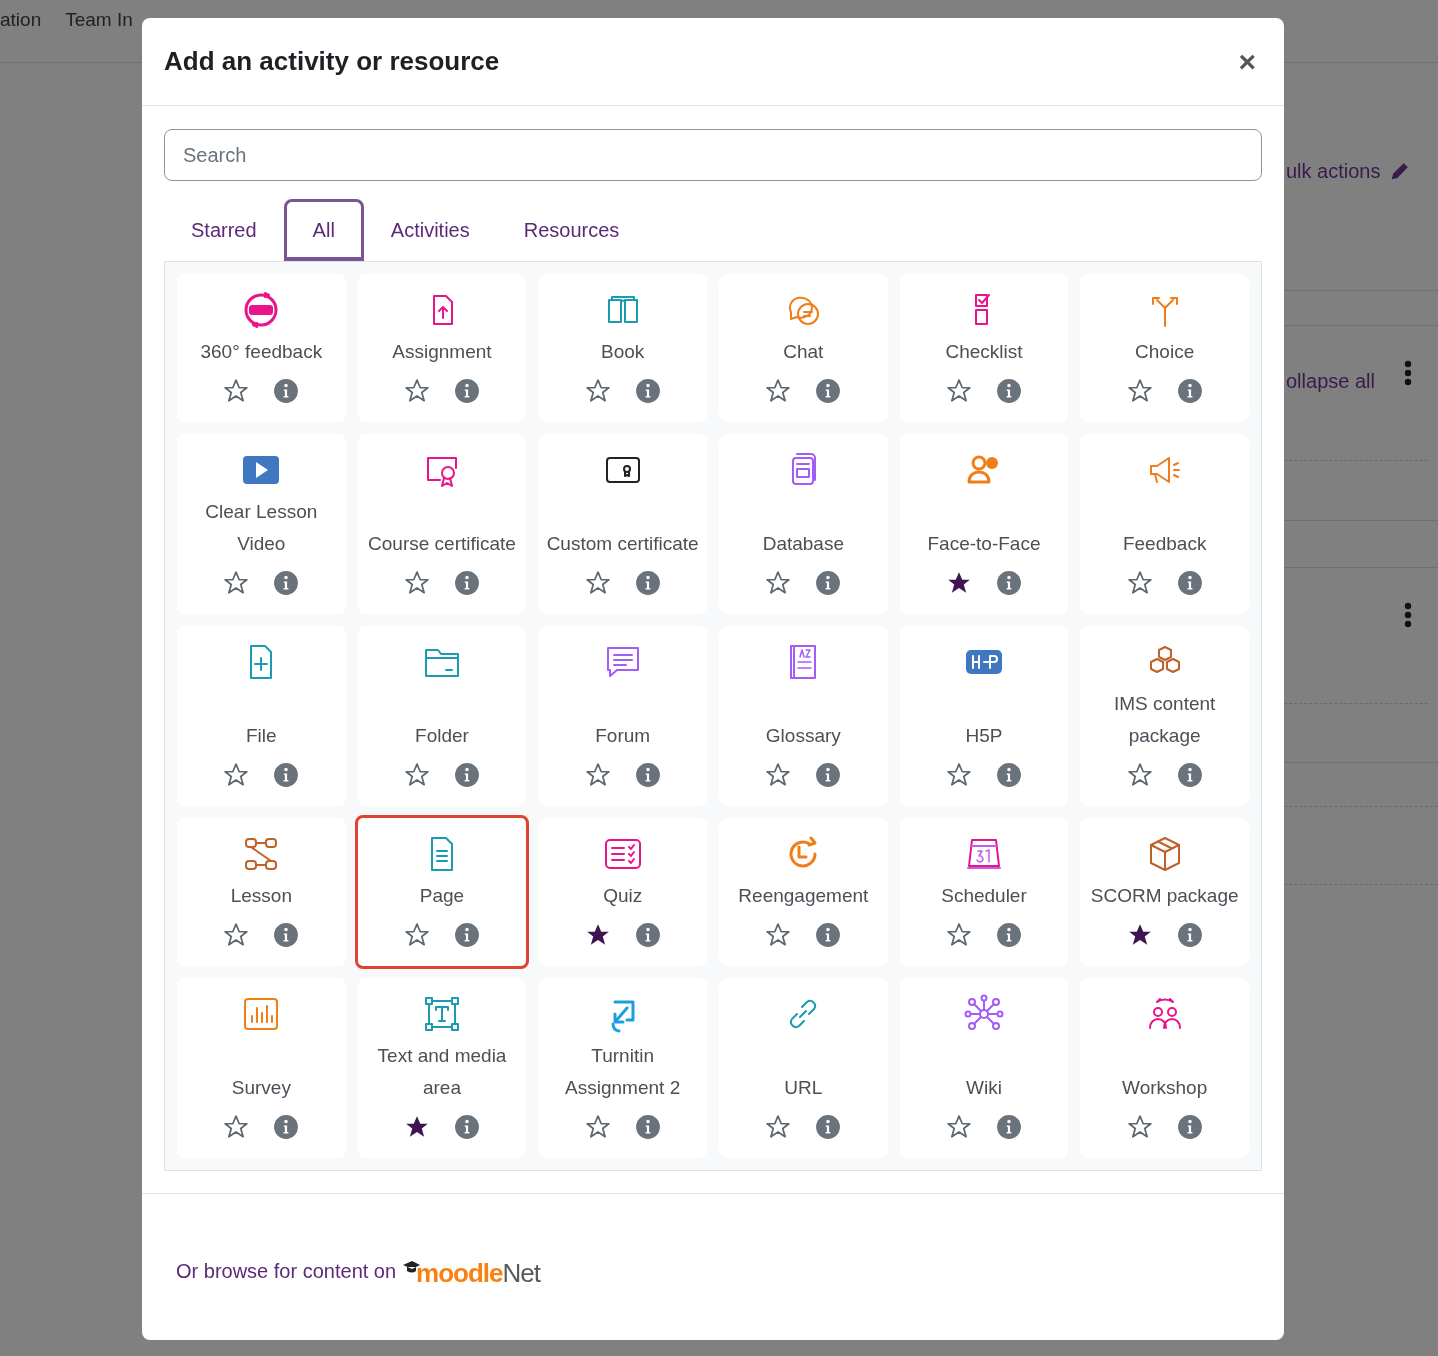 This screenshot has width=1438, height=1356. Describe the element at coordinates (1164, 1068) in the screenshot. I see `activity-card: Workshop` at that location.